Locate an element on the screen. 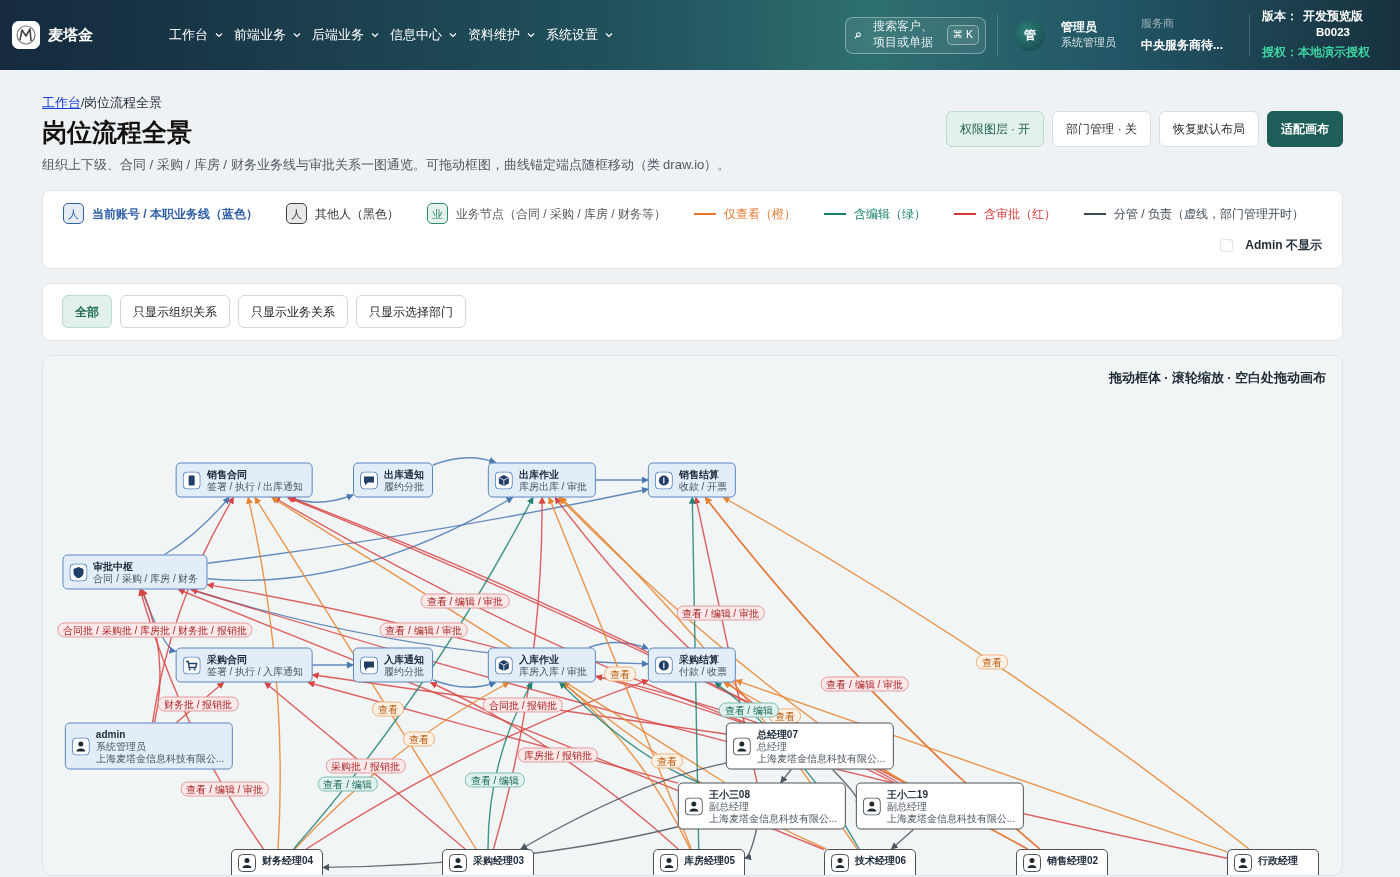 The height and width of the screenshot is (877, 1400). node-title: 行政经理 is located at coordinates (1278, 861).